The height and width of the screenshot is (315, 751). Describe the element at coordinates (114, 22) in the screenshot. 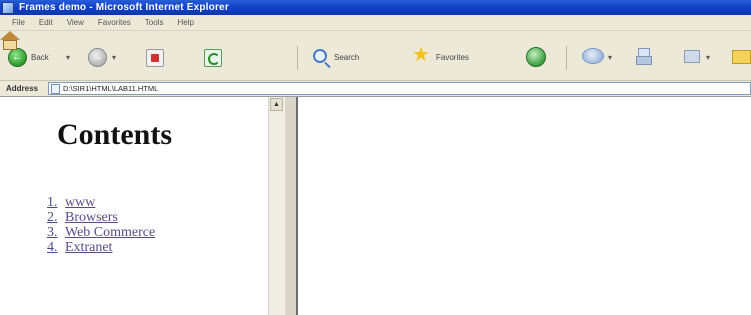

I see `menu-favorites: Favorites` at that location.